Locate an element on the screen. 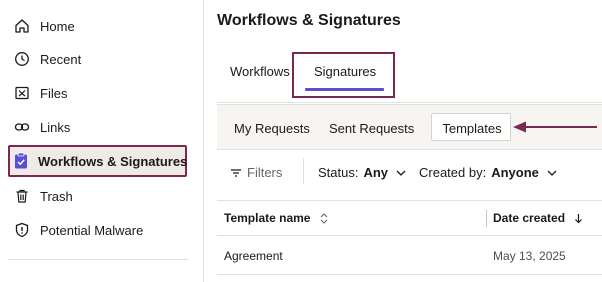  column-resize-handle is located at coordinates (486, 218).